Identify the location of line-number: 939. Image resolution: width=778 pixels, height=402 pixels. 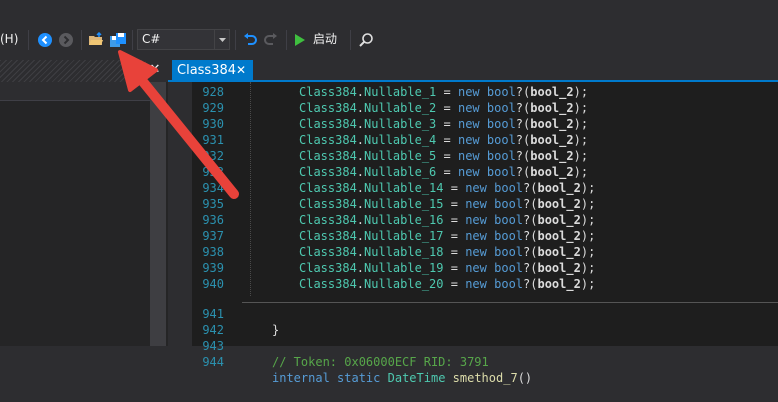
(213, 268).